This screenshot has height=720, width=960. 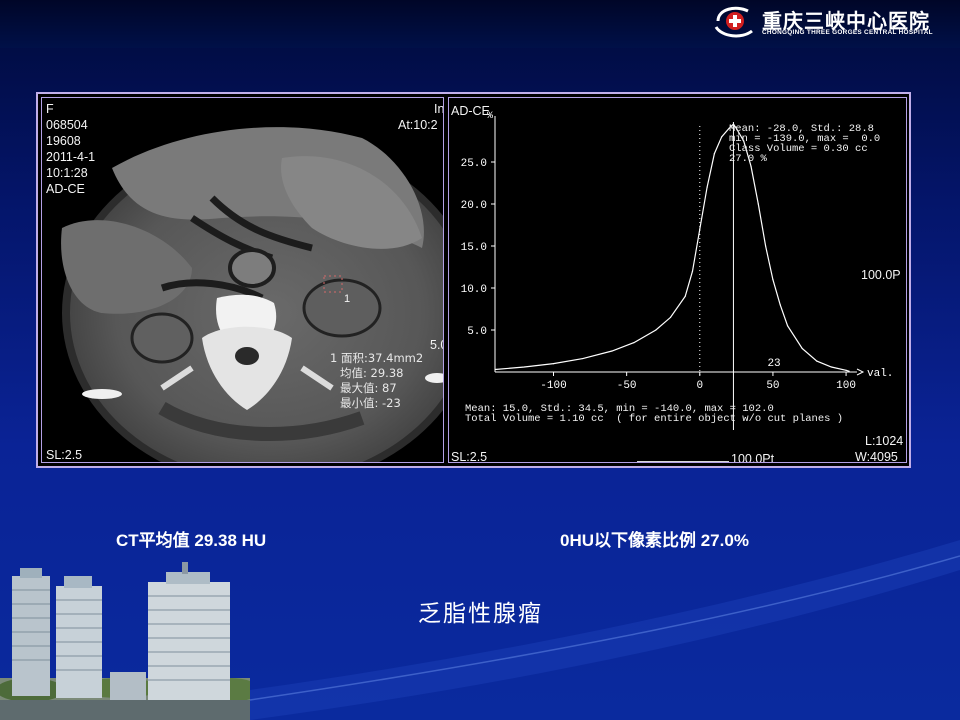 What do you see at coordinates (64, 455) in the screenshot?
I see `ct-sl-label: SL:2.5` at bounding box center [64, 455].